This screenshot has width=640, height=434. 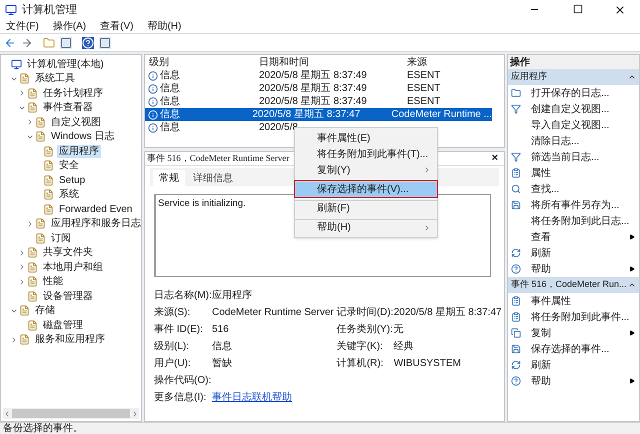 What do you see at coordinates (22, 26) in the screenshot?
I see `menu-item: 文件(F)` at bounding box center [22, 26].